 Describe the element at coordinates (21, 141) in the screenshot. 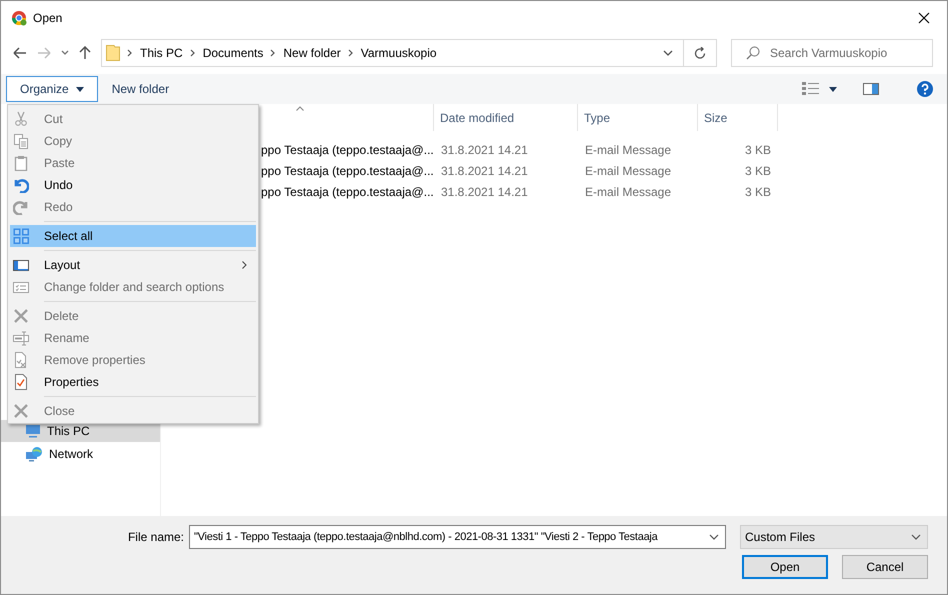

I see `copy-icon` at that location.